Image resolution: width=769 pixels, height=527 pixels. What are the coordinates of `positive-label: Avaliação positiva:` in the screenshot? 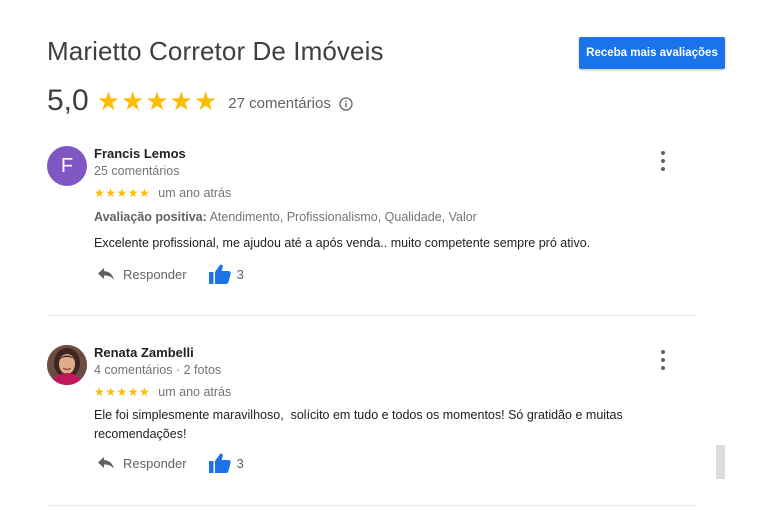 It's located at (150, 217).